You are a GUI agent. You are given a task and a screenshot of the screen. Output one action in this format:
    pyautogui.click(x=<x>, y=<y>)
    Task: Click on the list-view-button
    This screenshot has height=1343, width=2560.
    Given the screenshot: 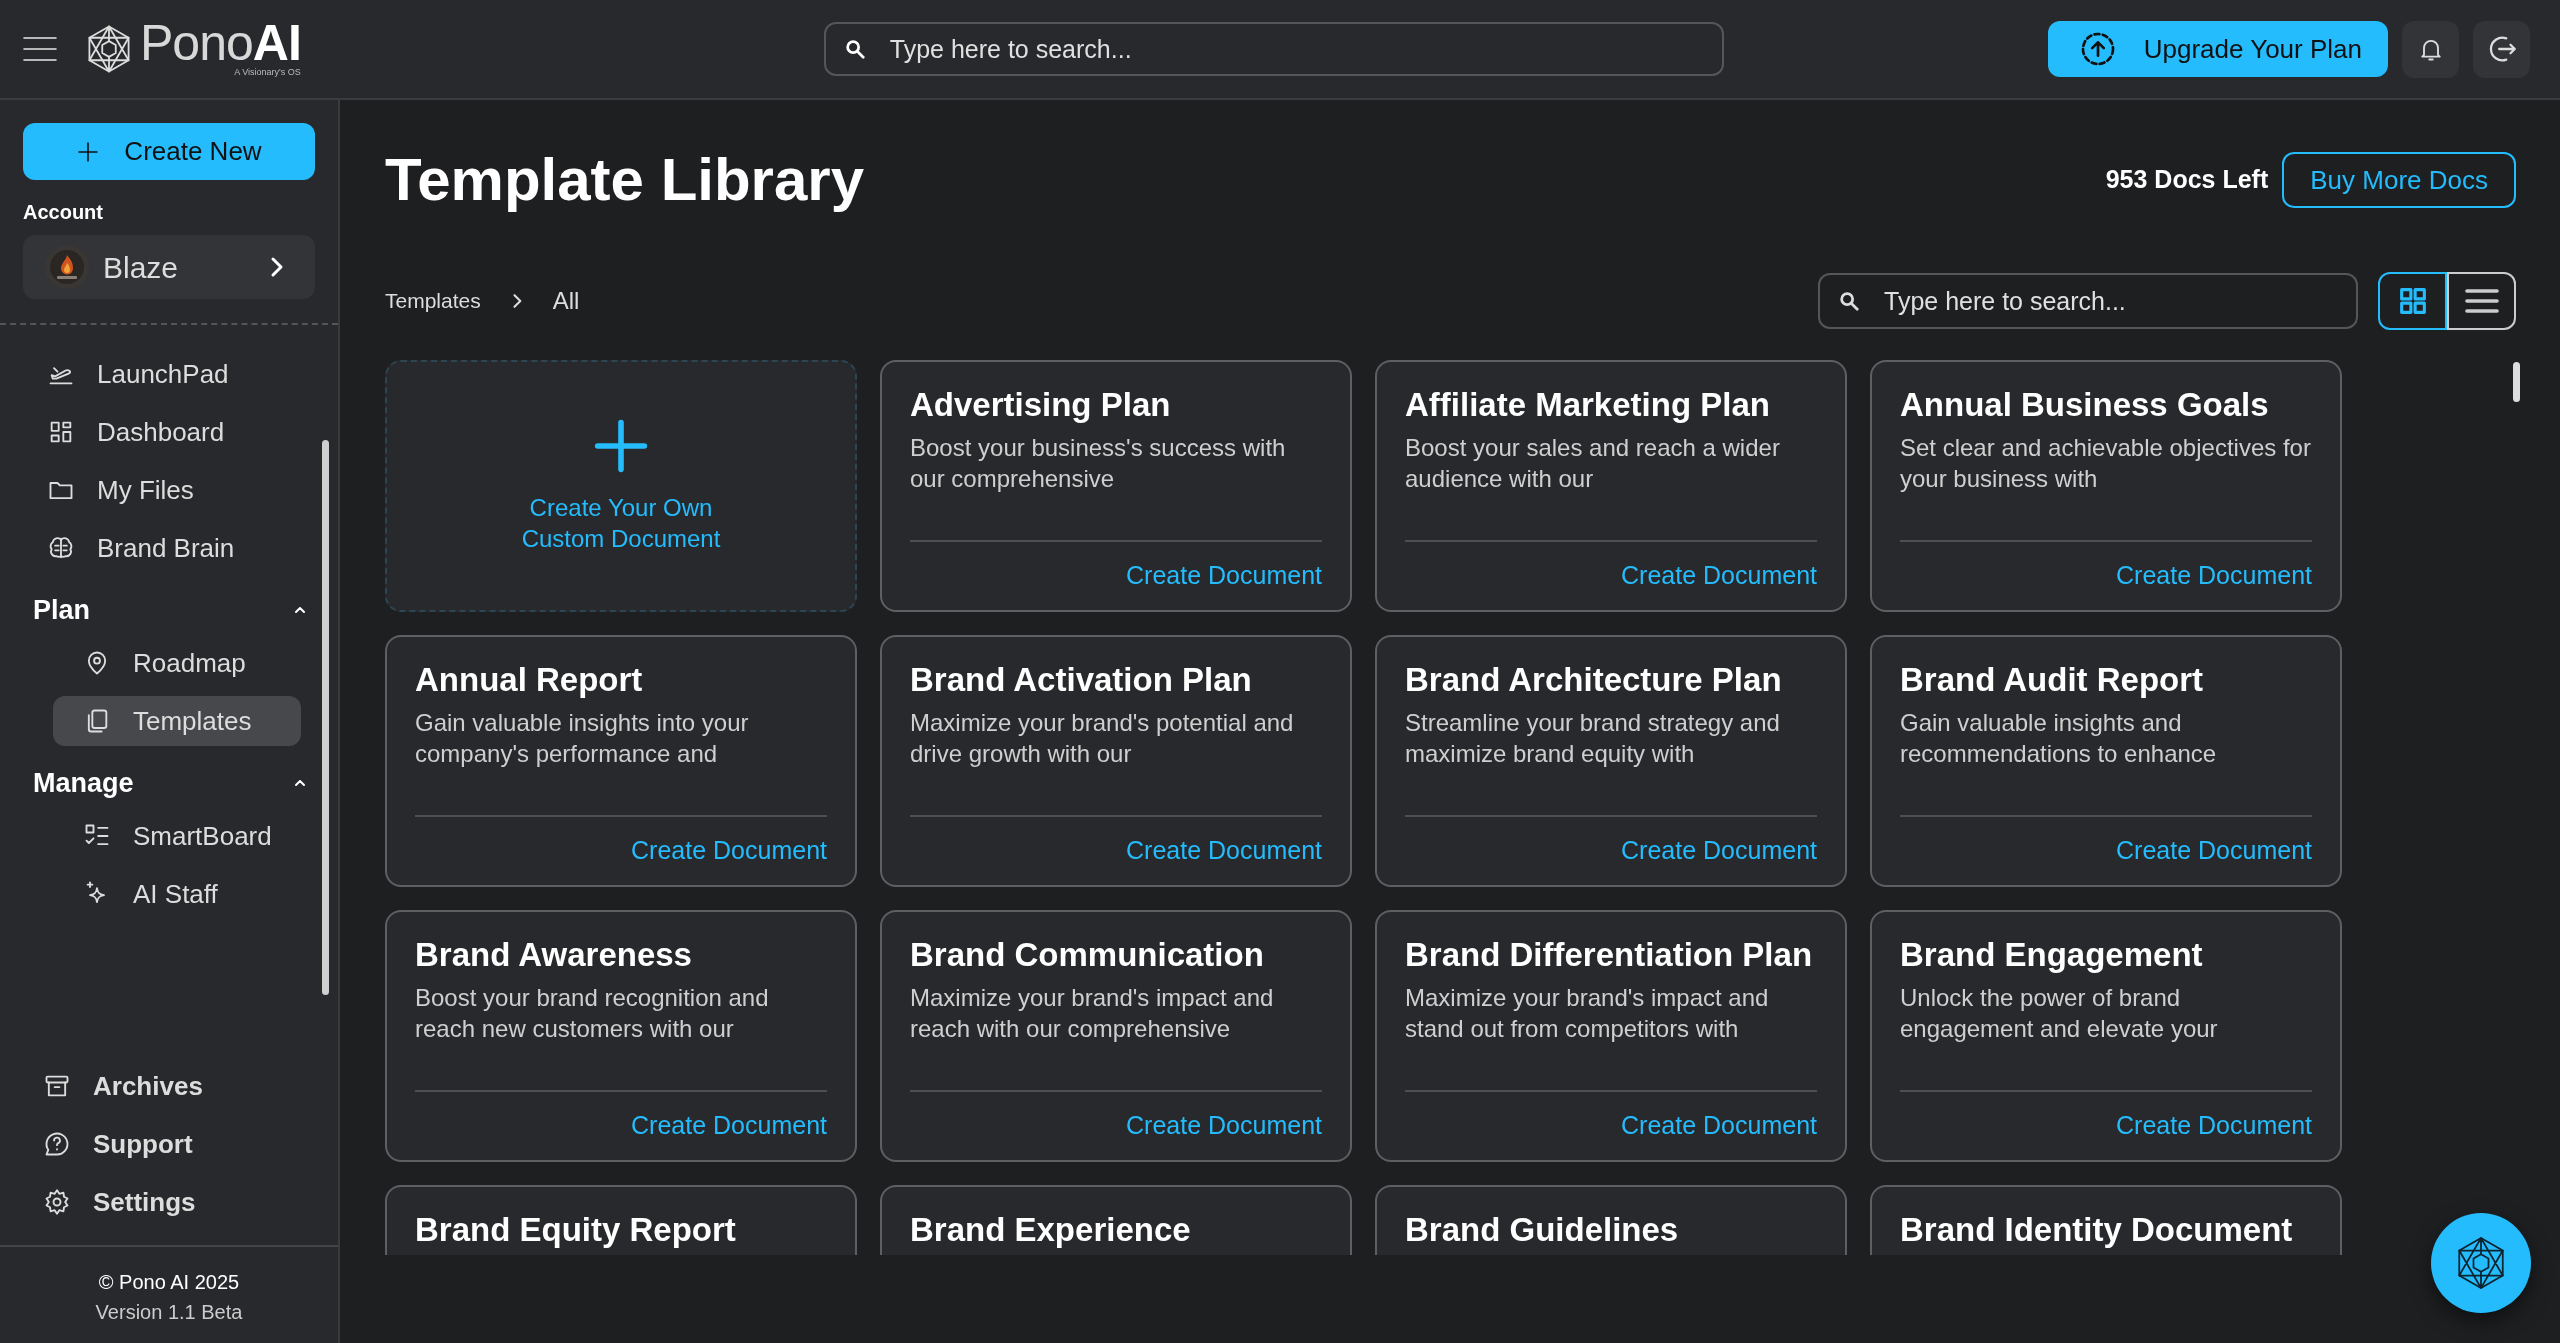 What is the action you would take?
    pyautogui.click(x=2481, y=301)
    